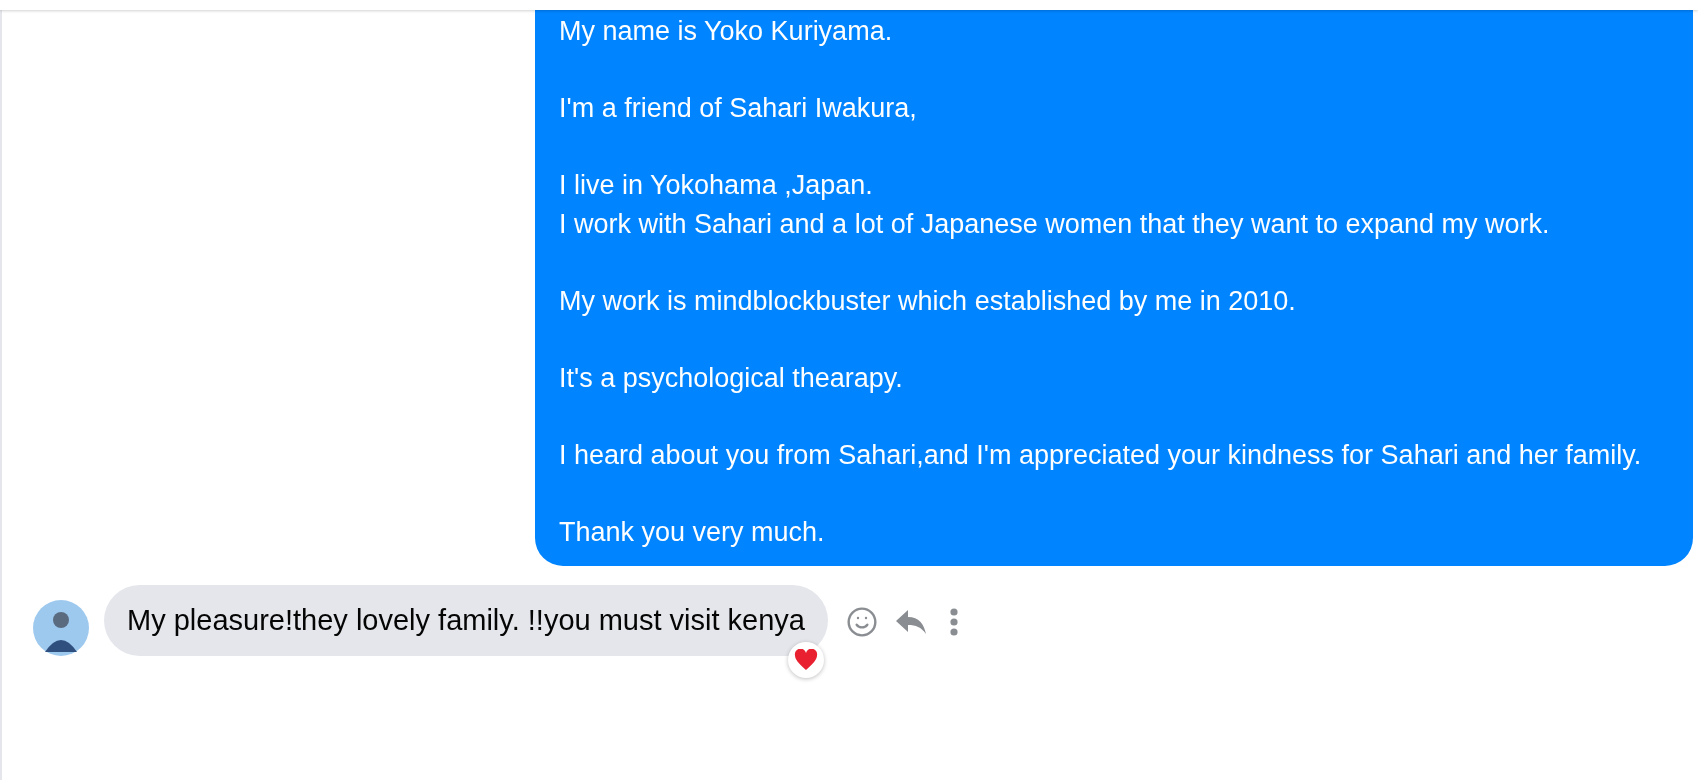 The image size is (1698, 780). What do you see at coordinates (738, 108) in the screenshot?
I see `message-text: I'm a friend of Sahari Iwakura,` at bounding box center [738, 108].